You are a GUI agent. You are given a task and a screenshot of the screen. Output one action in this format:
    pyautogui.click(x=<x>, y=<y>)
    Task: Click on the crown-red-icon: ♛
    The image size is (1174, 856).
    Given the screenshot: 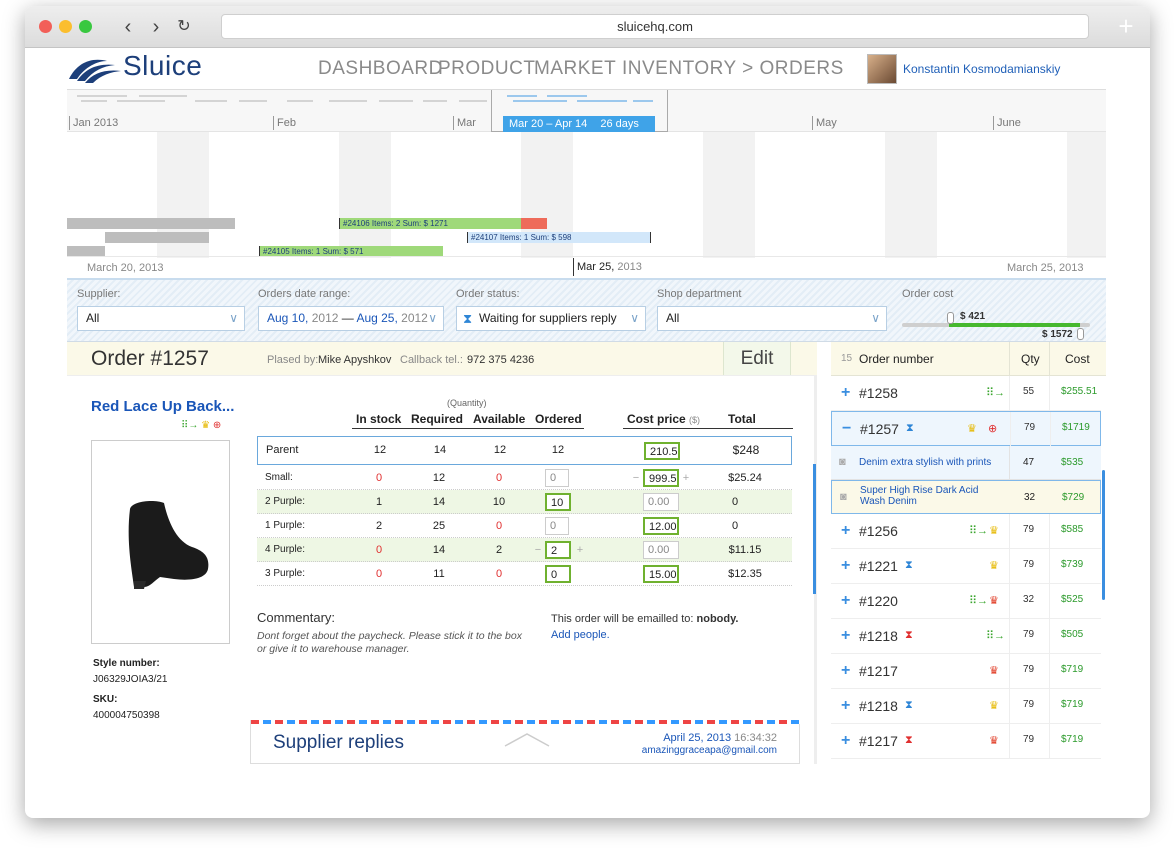 What is the action you would take?
    pyautogui.click(x=994, y=741)
    